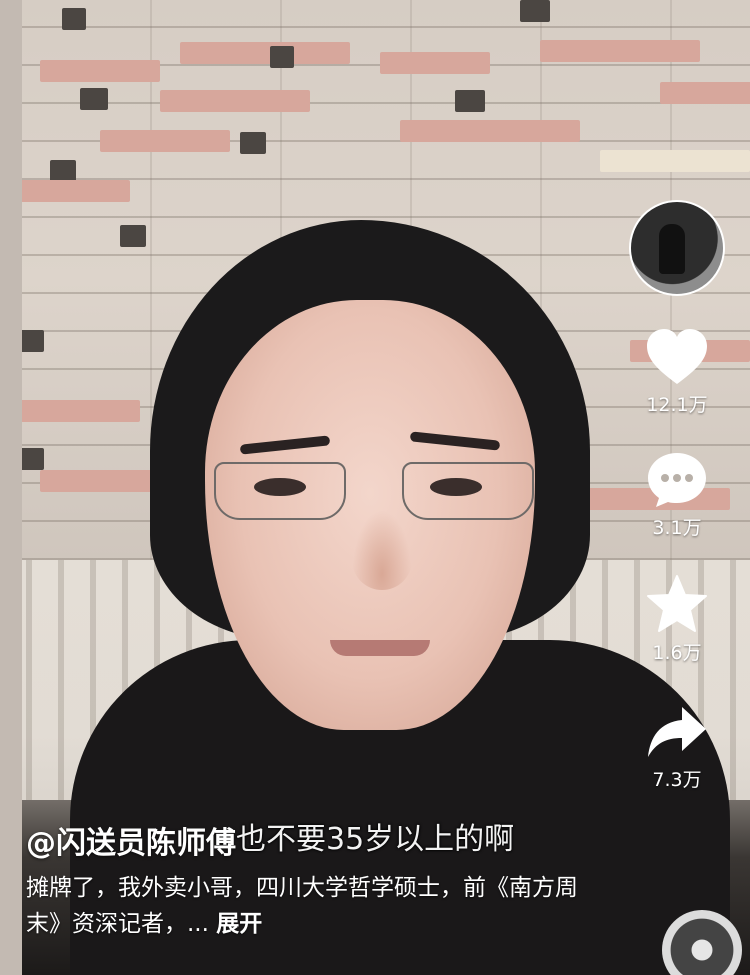 The image size is (750, 975). Describe the element at coordinates (456, 487) in the screenshot. I see `right-eye` at that location.